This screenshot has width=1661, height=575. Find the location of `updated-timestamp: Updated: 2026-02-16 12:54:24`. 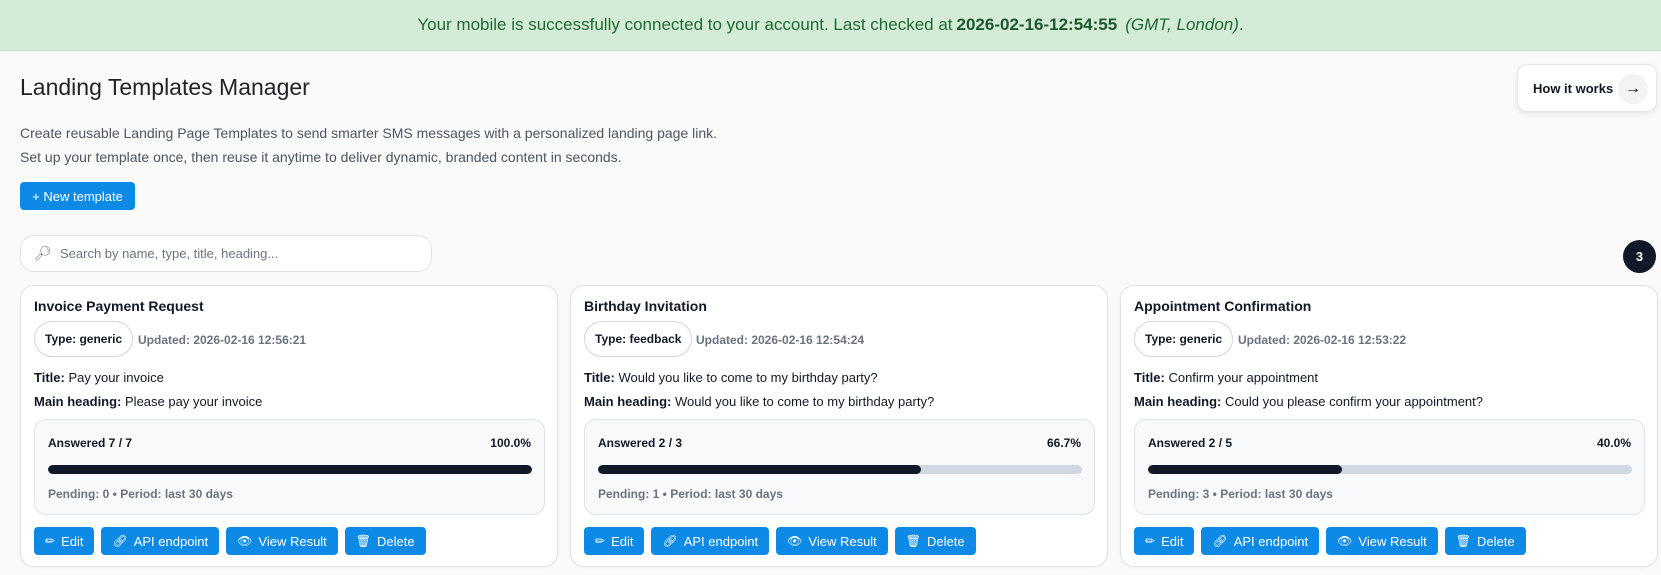

updated-timestamp: Updated: 2026-02-16 12:54:24 is located at coordinates (780, 340).